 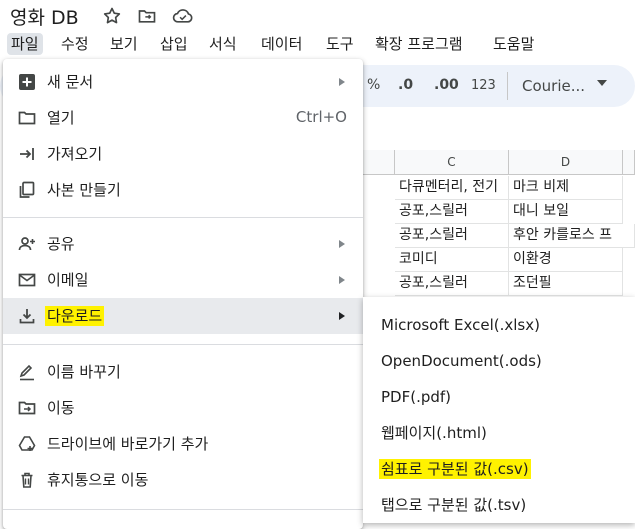 What do you see at coordinates (446, 85) in the screenshot?
I see `increase-decimal-button: .00` at bounding box center [446, 85].